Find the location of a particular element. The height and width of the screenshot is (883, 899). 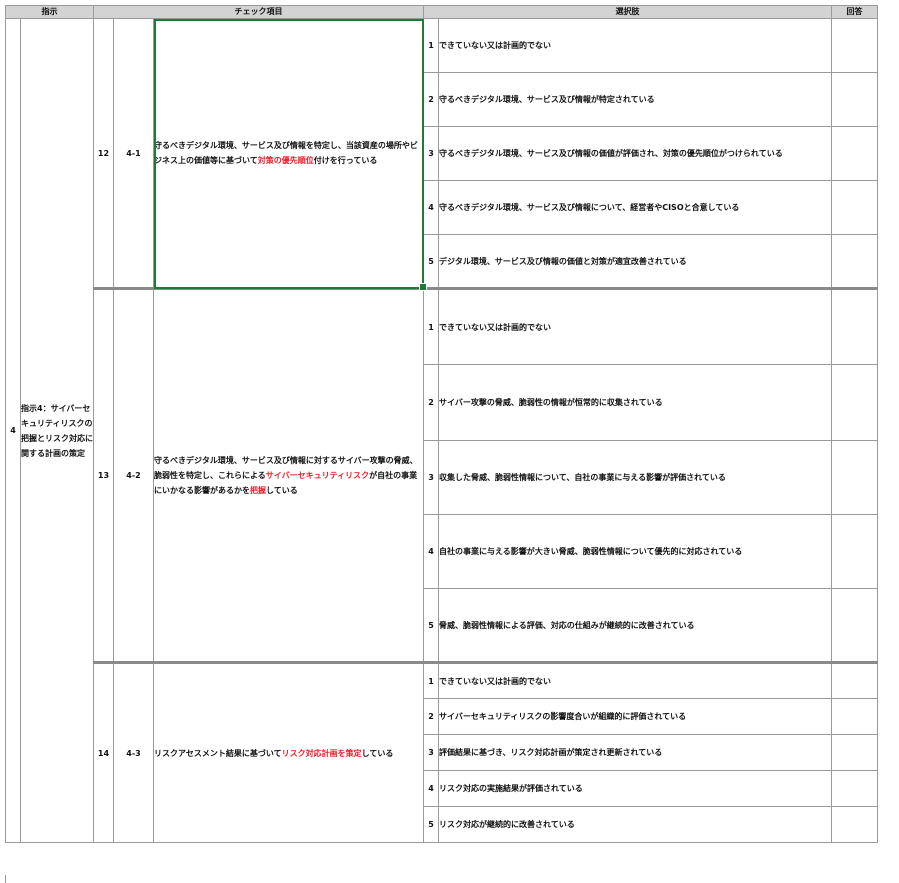

instruction-number: 4 is located at coordinates (13, 430).